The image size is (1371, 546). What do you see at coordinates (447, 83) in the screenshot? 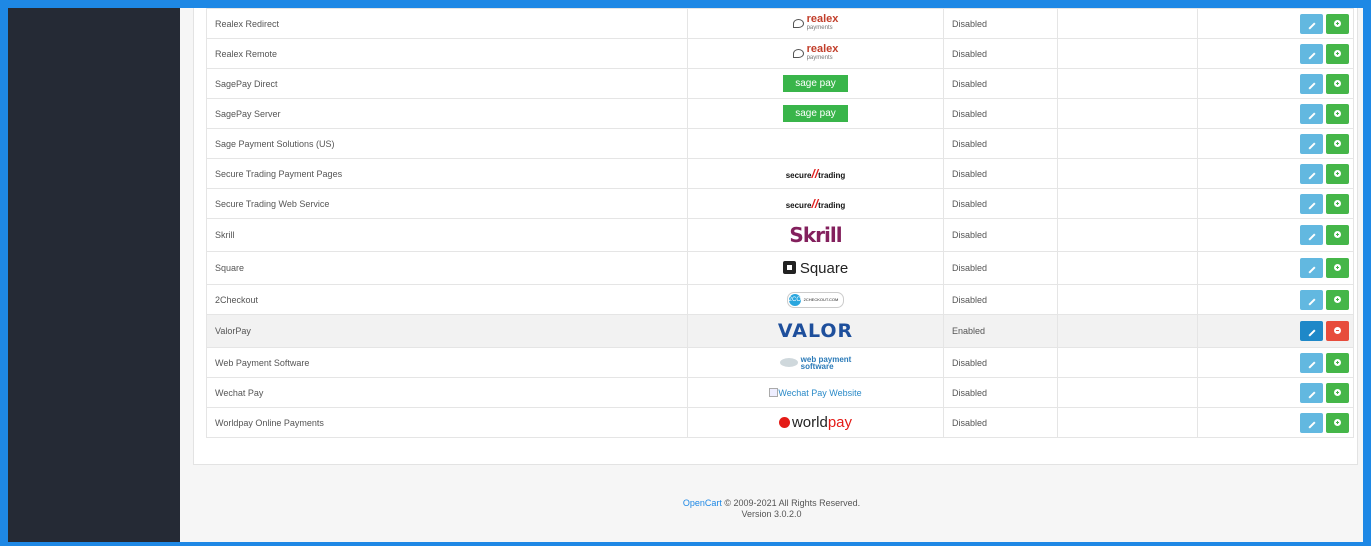
I see `extension-name: SagePay Direct` at bounding box center [447, 83].